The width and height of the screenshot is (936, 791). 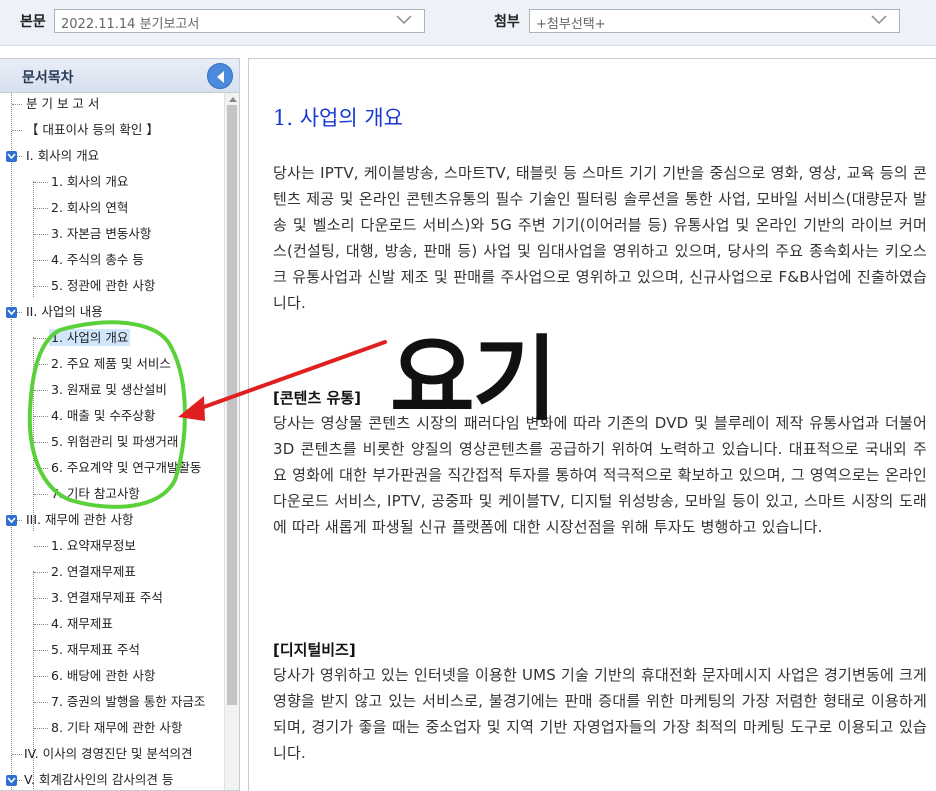 I want to click on toc-item: 5. 정관에 관한 사항, so click(x=103, y=286).